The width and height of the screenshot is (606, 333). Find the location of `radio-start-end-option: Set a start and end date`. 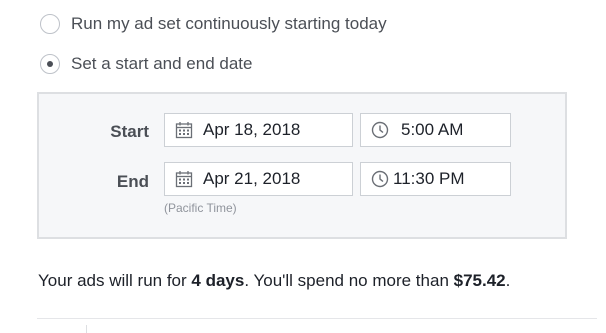

radio-start-end-option: Set a start and end date is located at coordinates (146, 64).